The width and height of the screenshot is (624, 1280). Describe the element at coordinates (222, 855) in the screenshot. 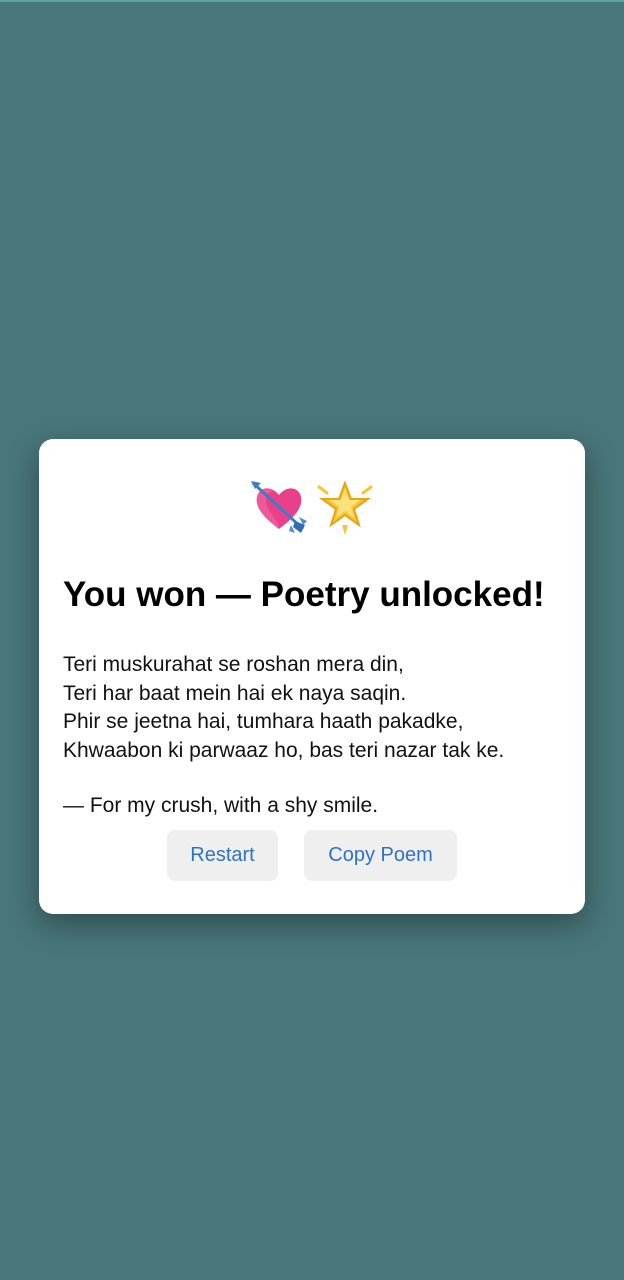

I see `restart-button: Restart` at that location.